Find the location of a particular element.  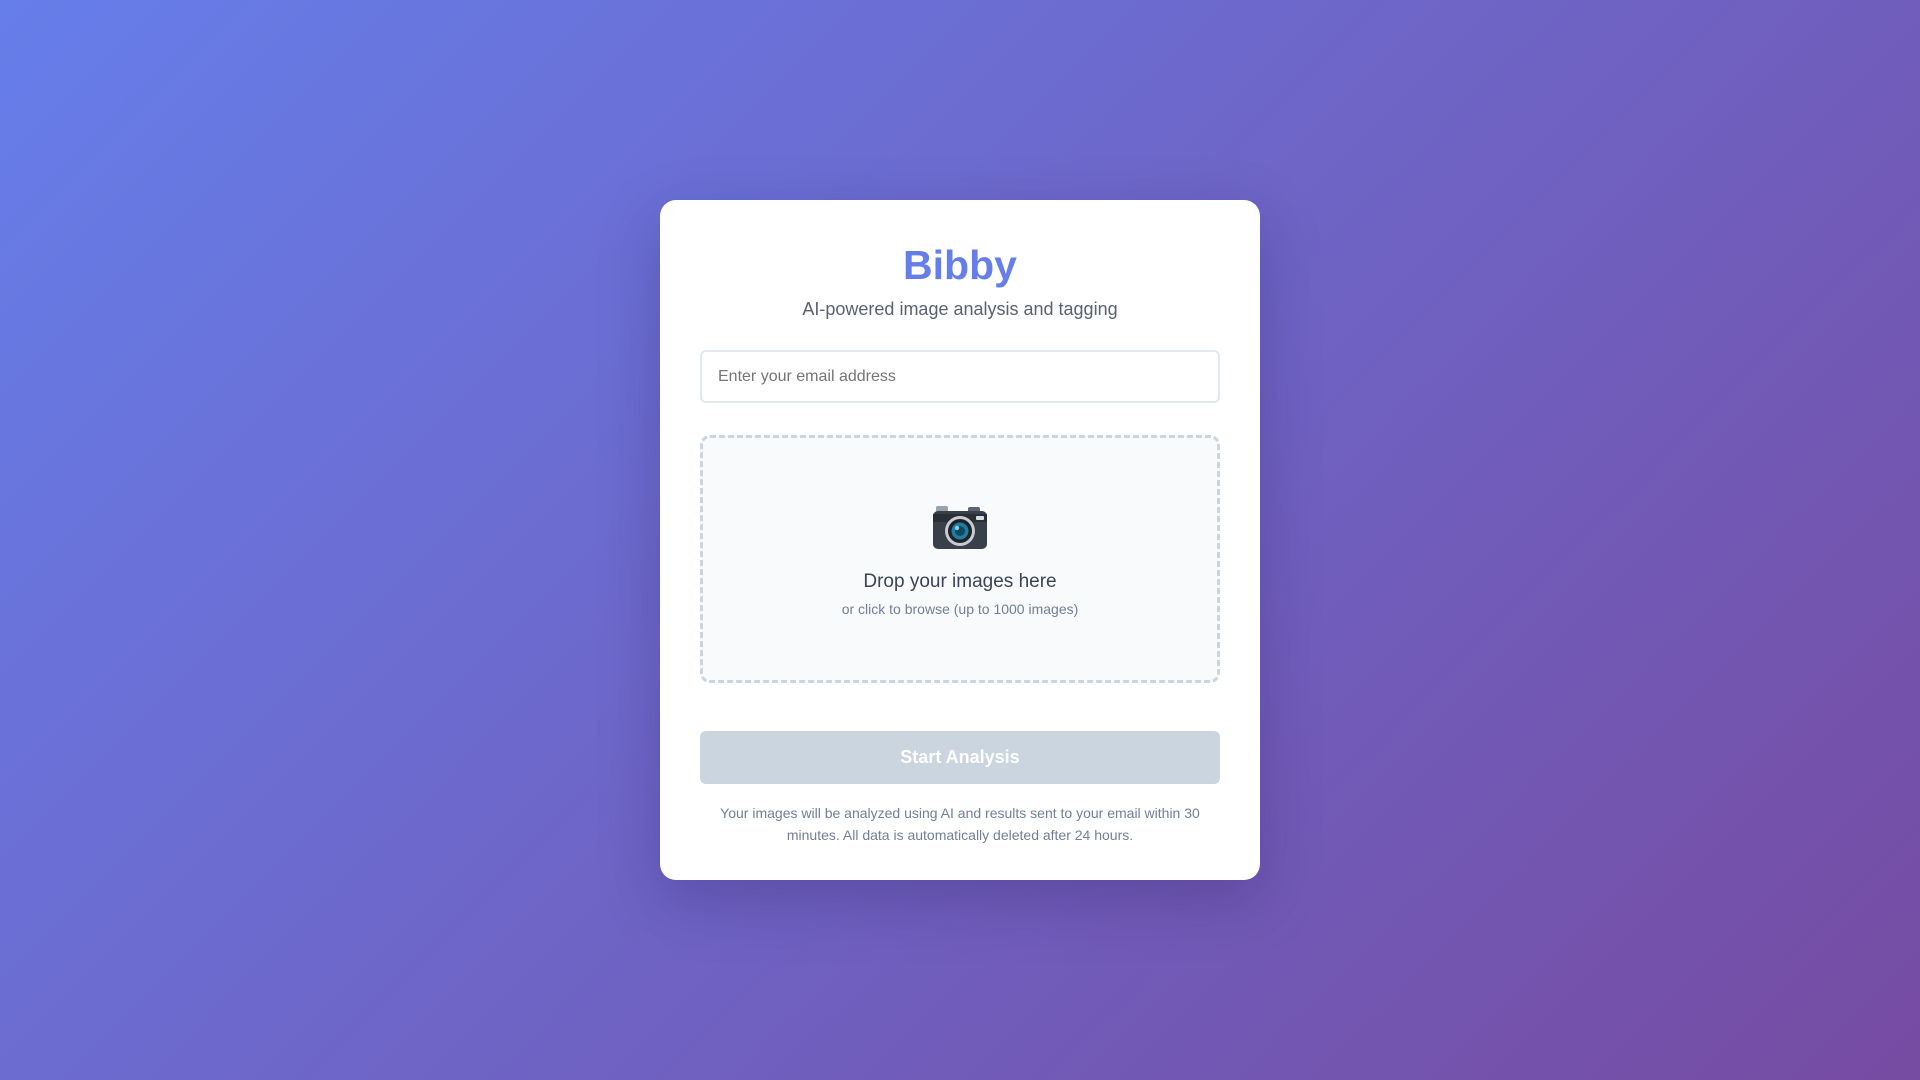

camera-icon is located at coordinates (960, 527).